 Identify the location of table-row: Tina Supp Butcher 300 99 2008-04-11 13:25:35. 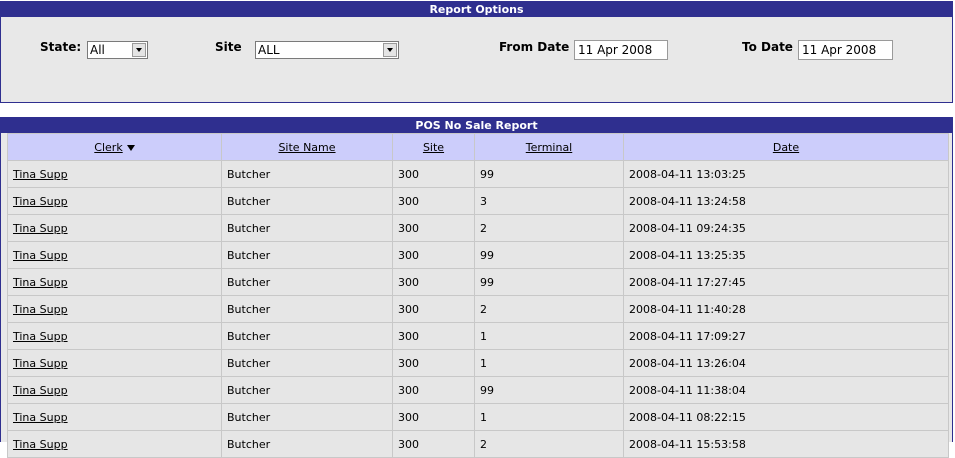
(478, 255).